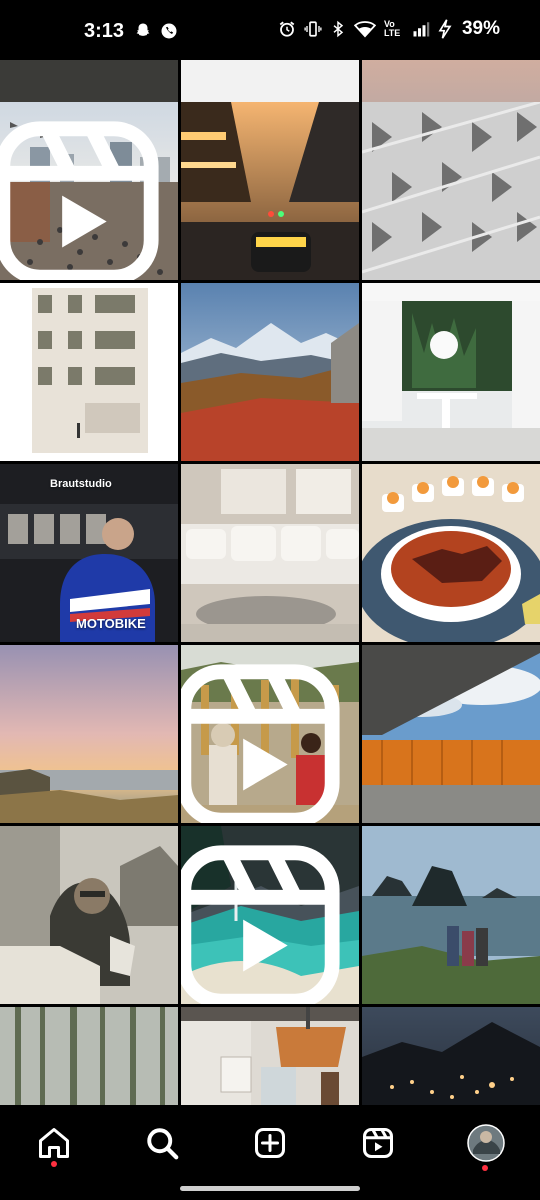  I want to click on wifi-icon, so click(364, 29).